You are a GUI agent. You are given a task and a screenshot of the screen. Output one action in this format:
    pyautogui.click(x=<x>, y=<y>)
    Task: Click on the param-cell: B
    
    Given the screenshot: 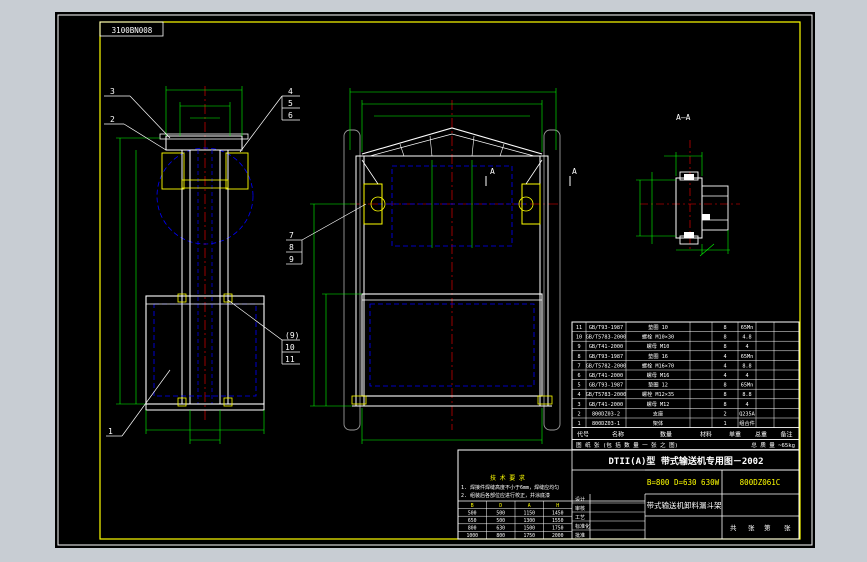 What is the action you would take?
    pyautogui.click(x=472, y=506)
    